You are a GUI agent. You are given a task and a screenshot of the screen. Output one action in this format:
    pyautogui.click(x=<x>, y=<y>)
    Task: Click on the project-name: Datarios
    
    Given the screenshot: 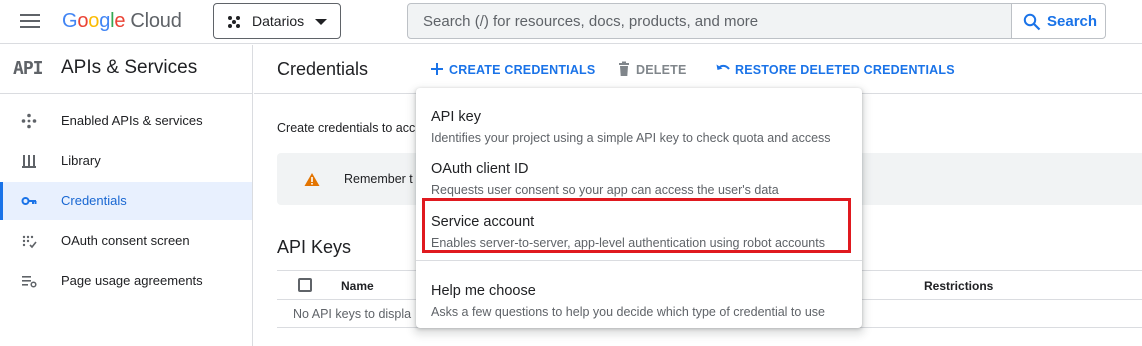 What is the action you would take?
    pyautogui.click(x=278, y=21)
    